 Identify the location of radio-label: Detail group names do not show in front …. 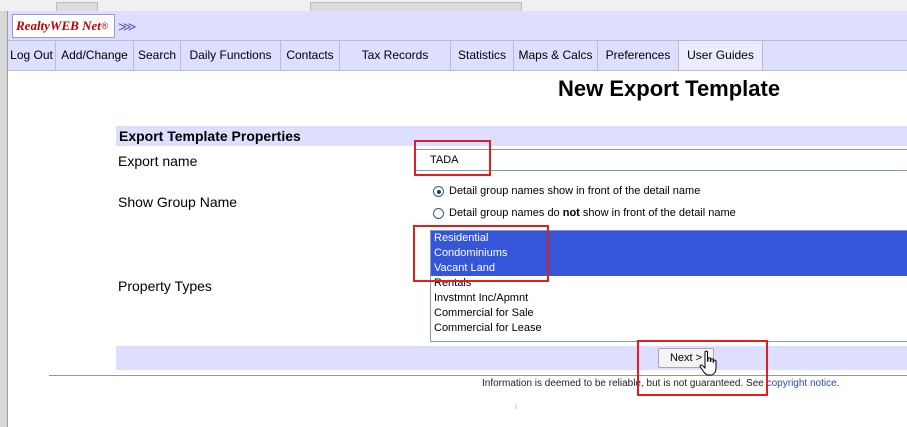
(592, 213).